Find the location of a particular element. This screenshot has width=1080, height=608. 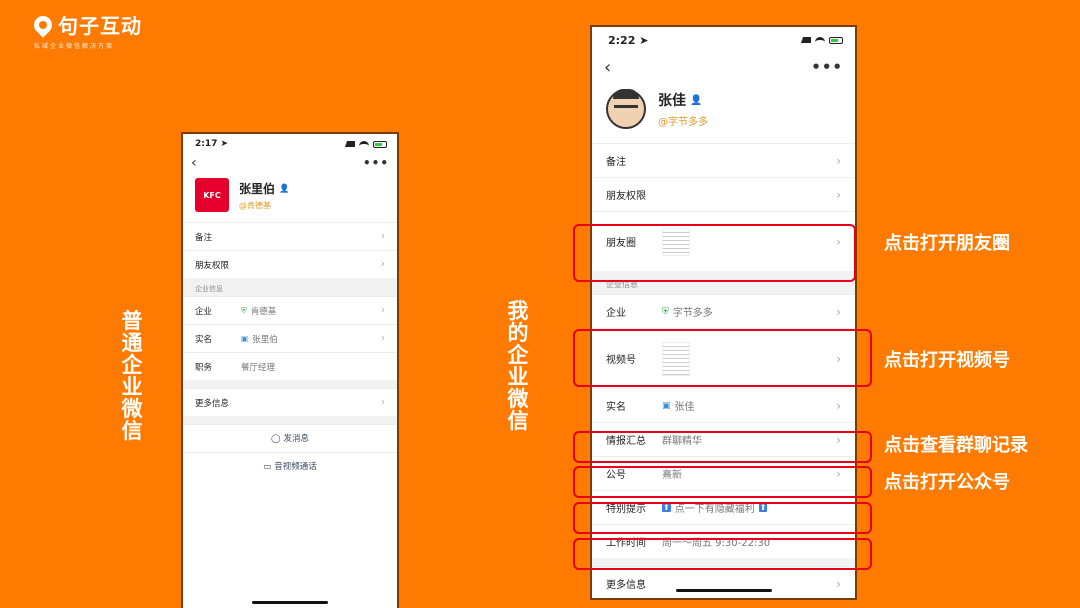

left-caption: 普通企业微信 is located at coordinates (132, 376).